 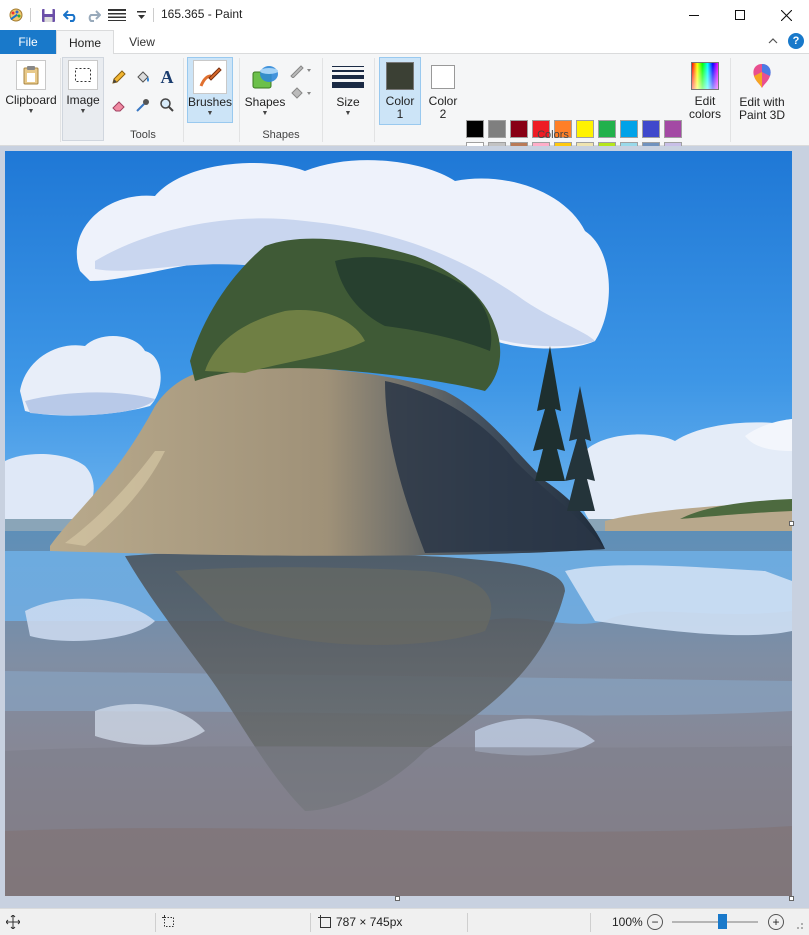 What do you see at coordinates (553, 135) in the screenshot?
I see `colors-group-label: Colors` at bounding box center [553, 135].